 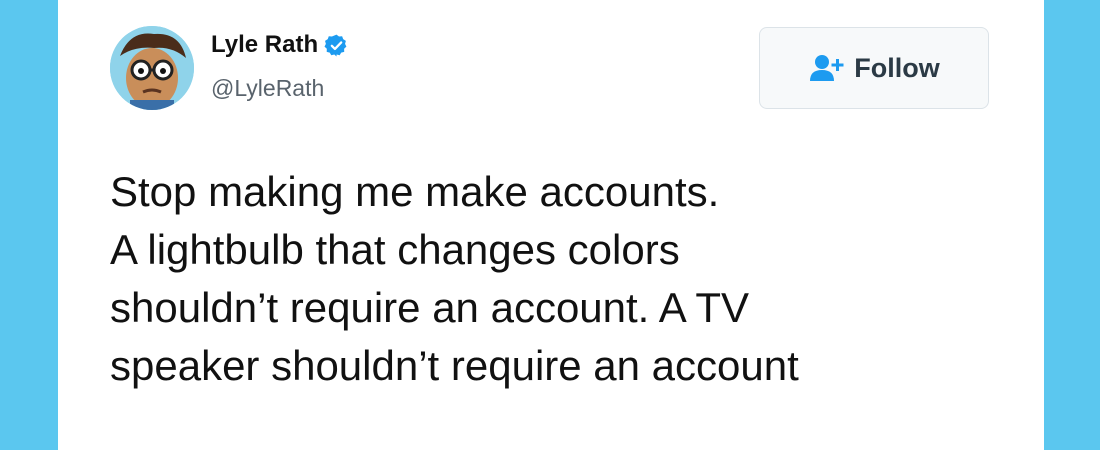 What do you see at coordinates (395, 249) in the screenshot?
I see `tweet-text-line: A lightbulb that changes colors` at bounding box center [395, 249].